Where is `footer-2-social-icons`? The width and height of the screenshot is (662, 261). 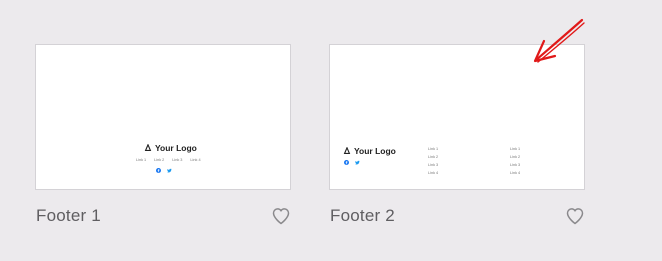 footer-2-social-icons is located at coordinates (352, 162).